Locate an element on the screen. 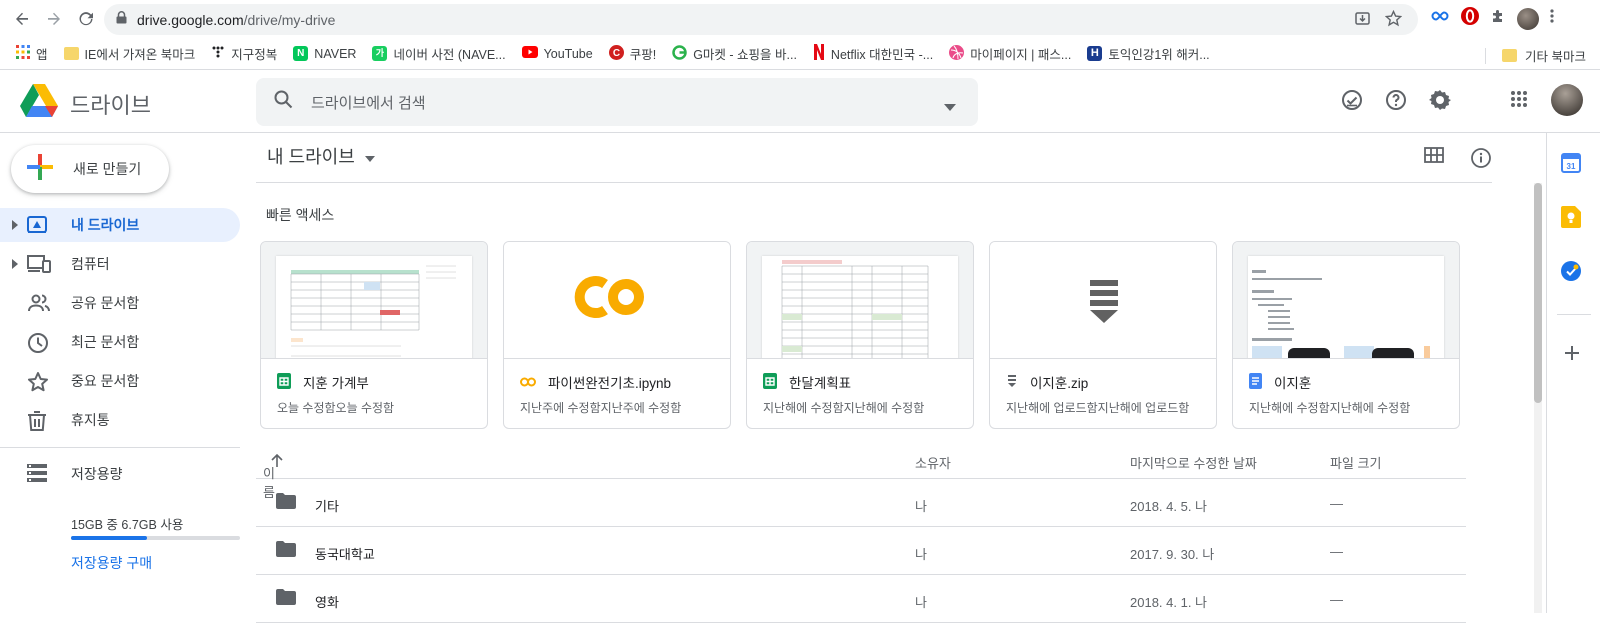 The height and width of the screenshot is (623, 1600). column-modified: 마지막으로 수정한 날짜 is located at coordinates (1193, 462).